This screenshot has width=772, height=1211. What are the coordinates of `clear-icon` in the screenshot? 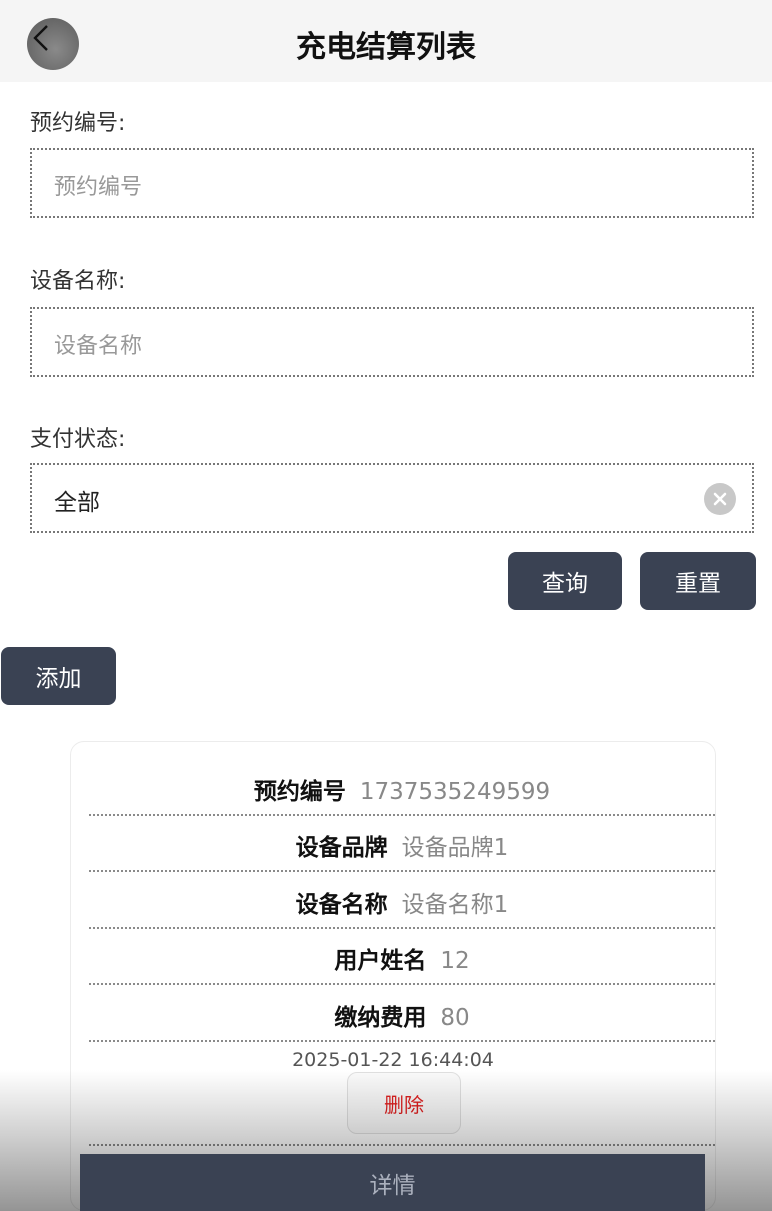 It's located at (720, 499).